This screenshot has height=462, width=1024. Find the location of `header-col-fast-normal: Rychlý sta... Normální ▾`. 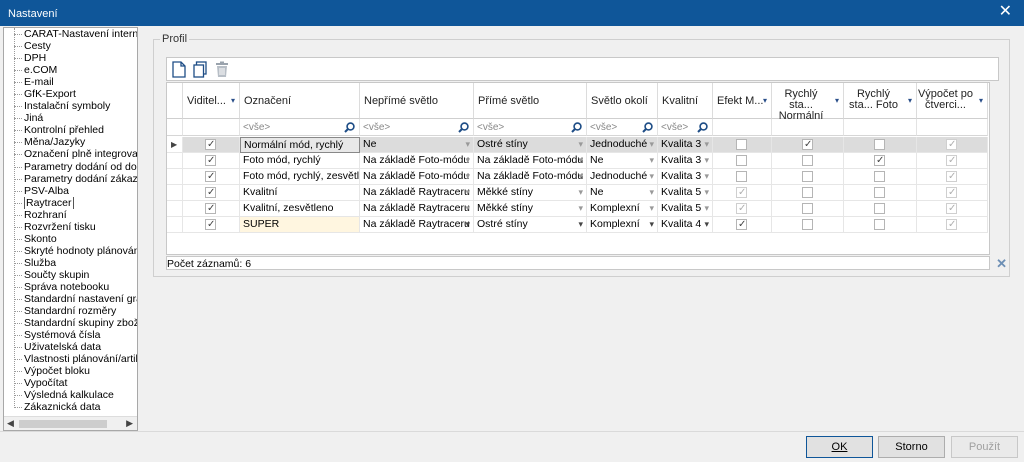

header-col-fast-normal: Rychlý sta... Normální ▾ is located at coordinates (808, 102).